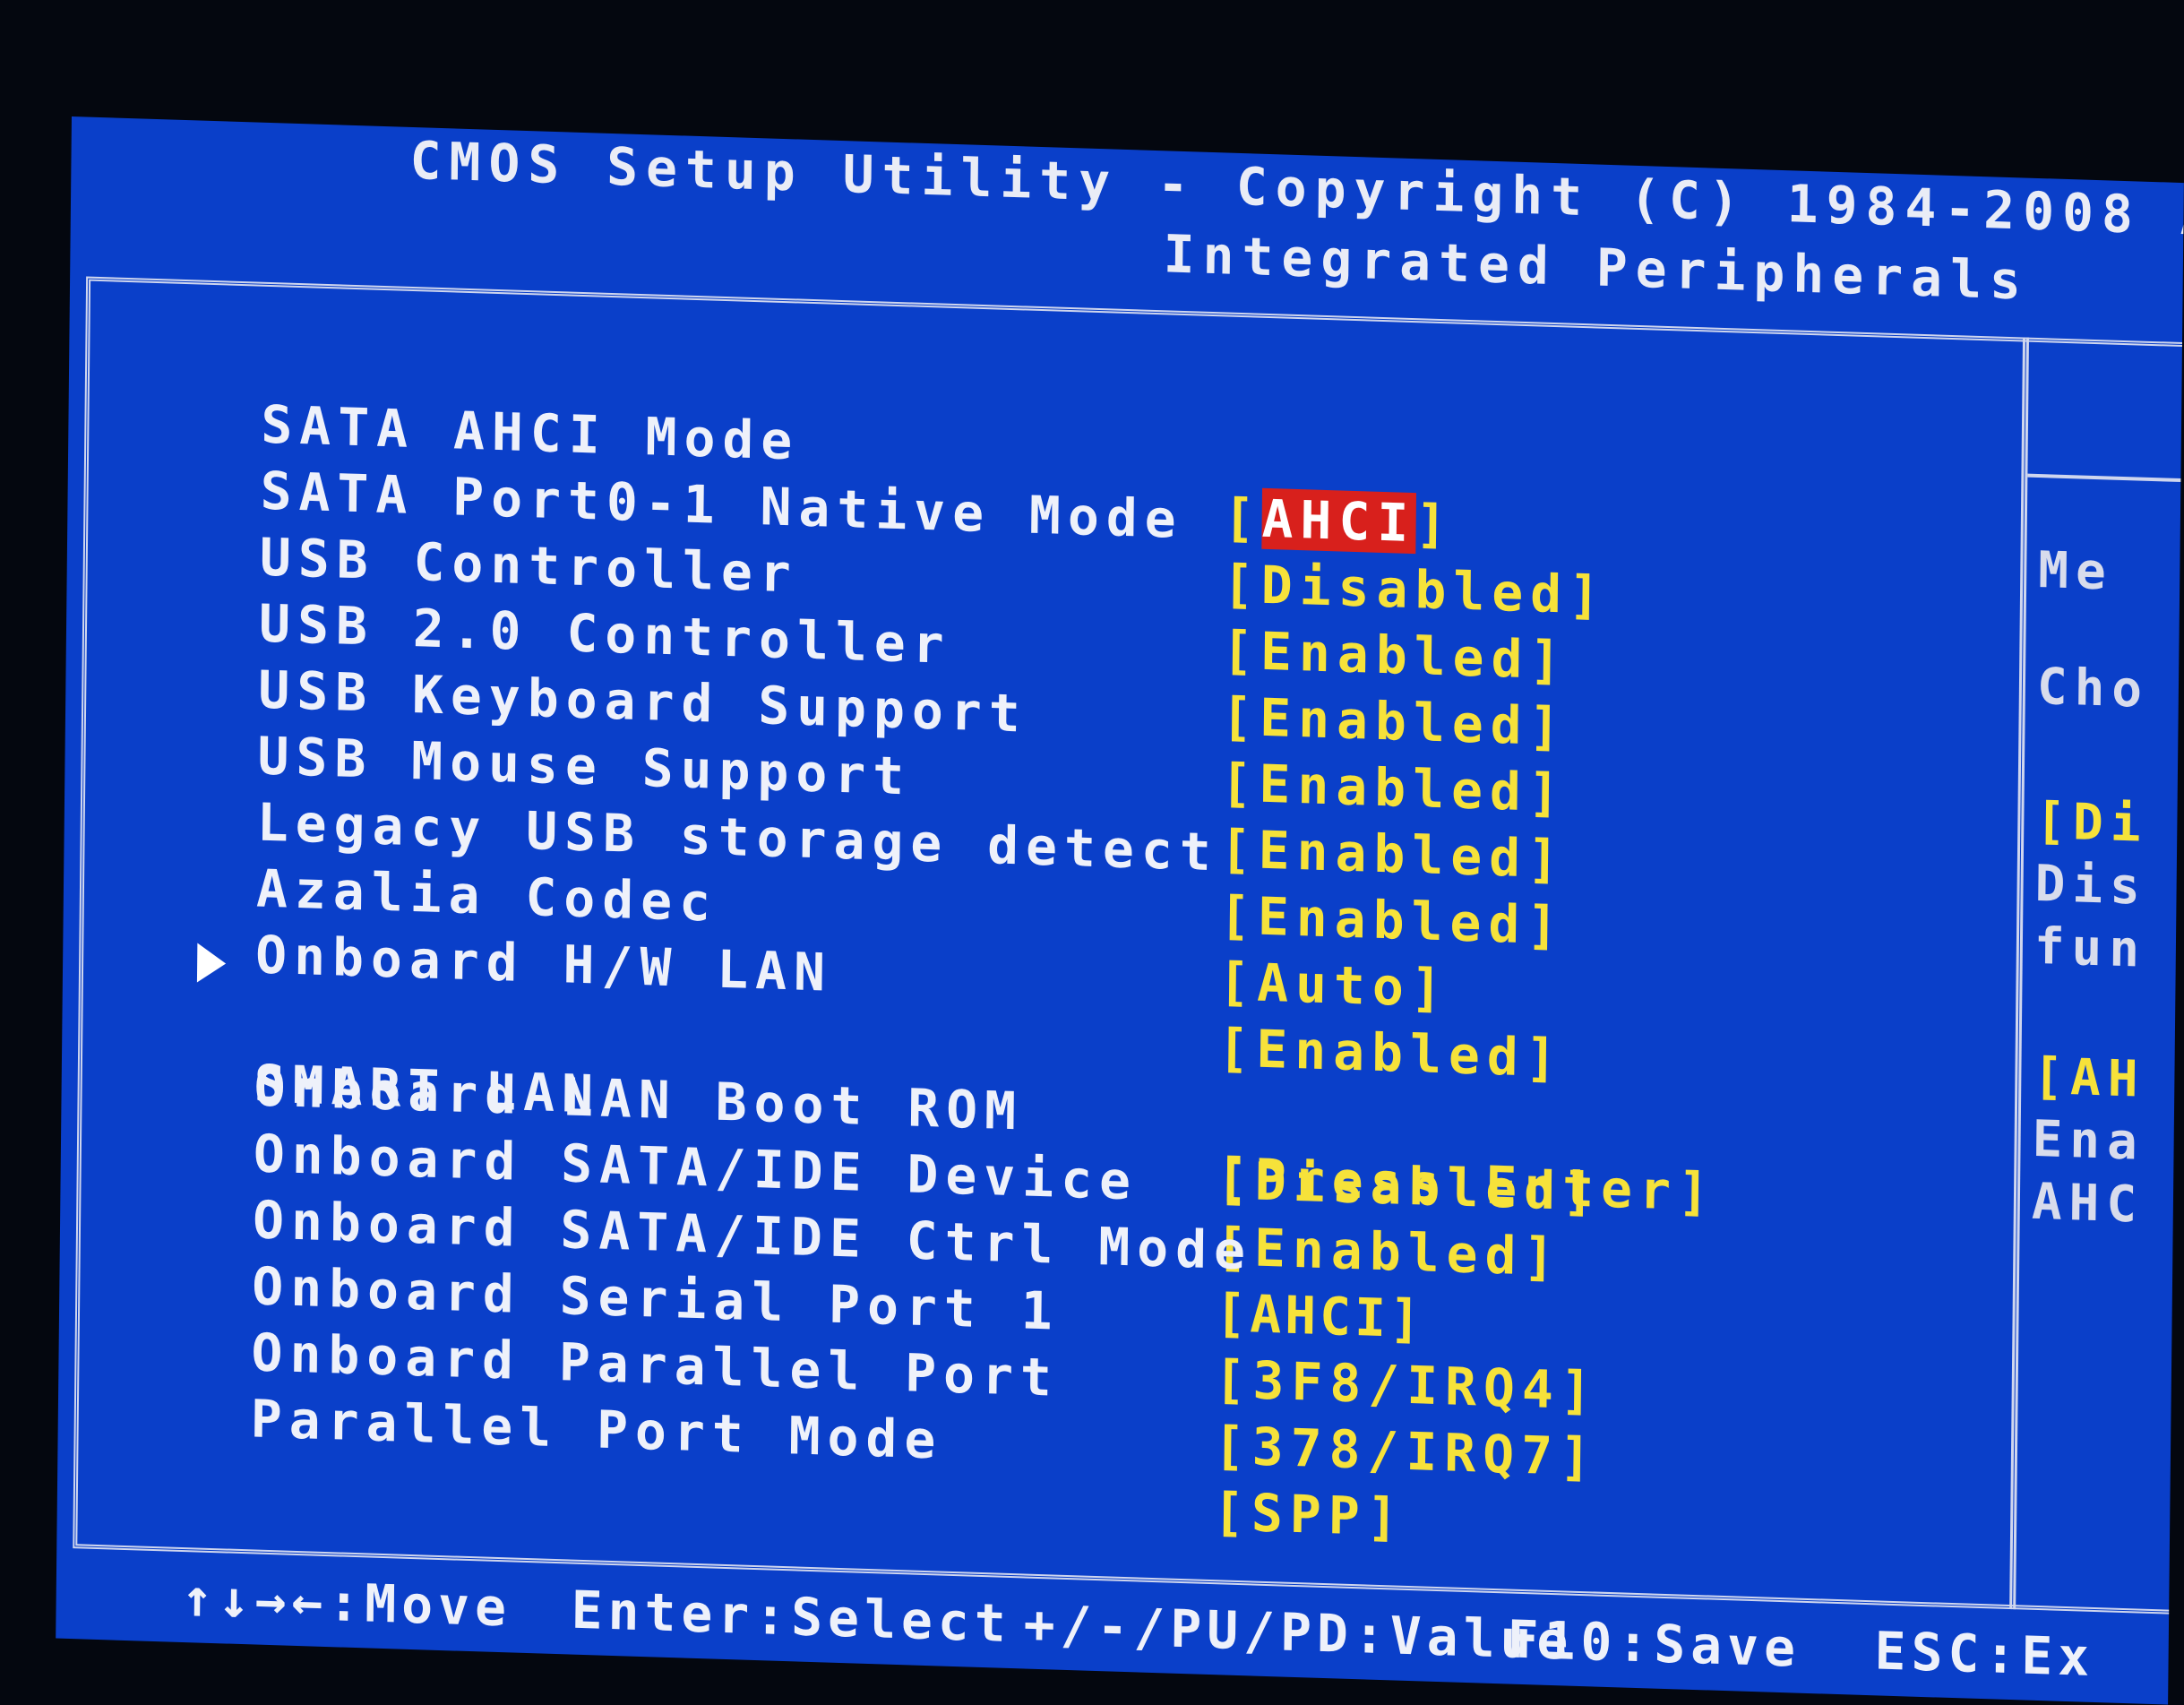 The image size is (2184, 1705). I want to click on submenu-arrow-icon, so click(211, 964).